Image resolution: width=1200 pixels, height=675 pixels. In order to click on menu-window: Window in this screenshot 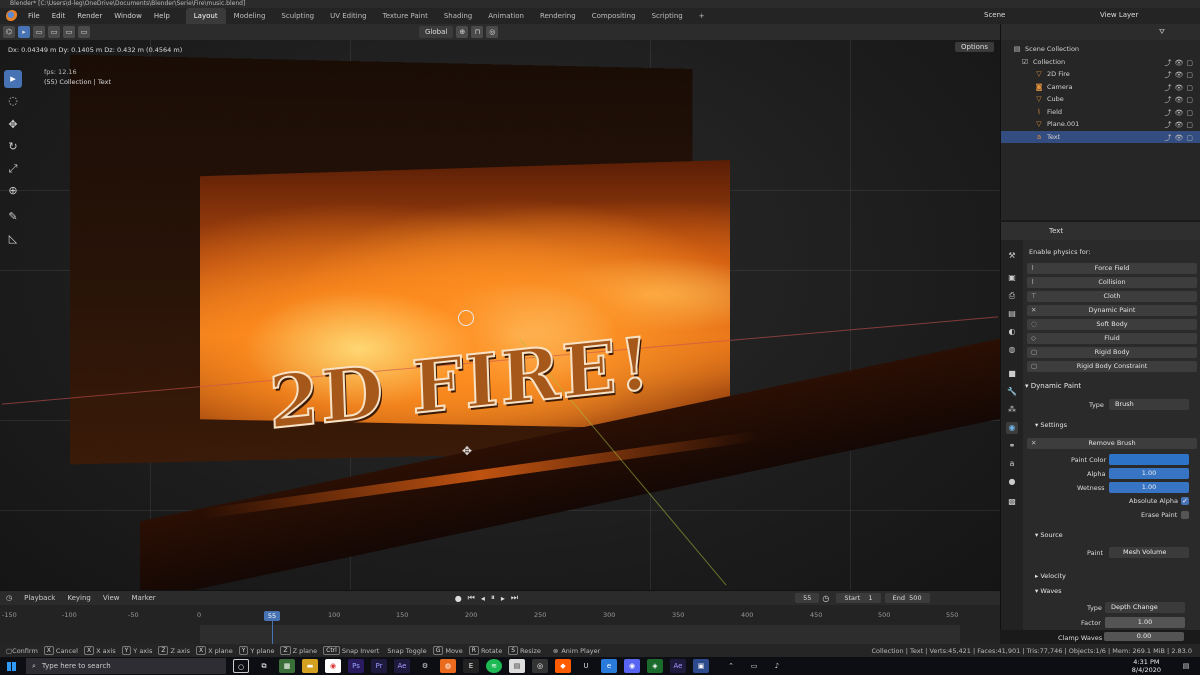, I will do `click(128, 16)`.